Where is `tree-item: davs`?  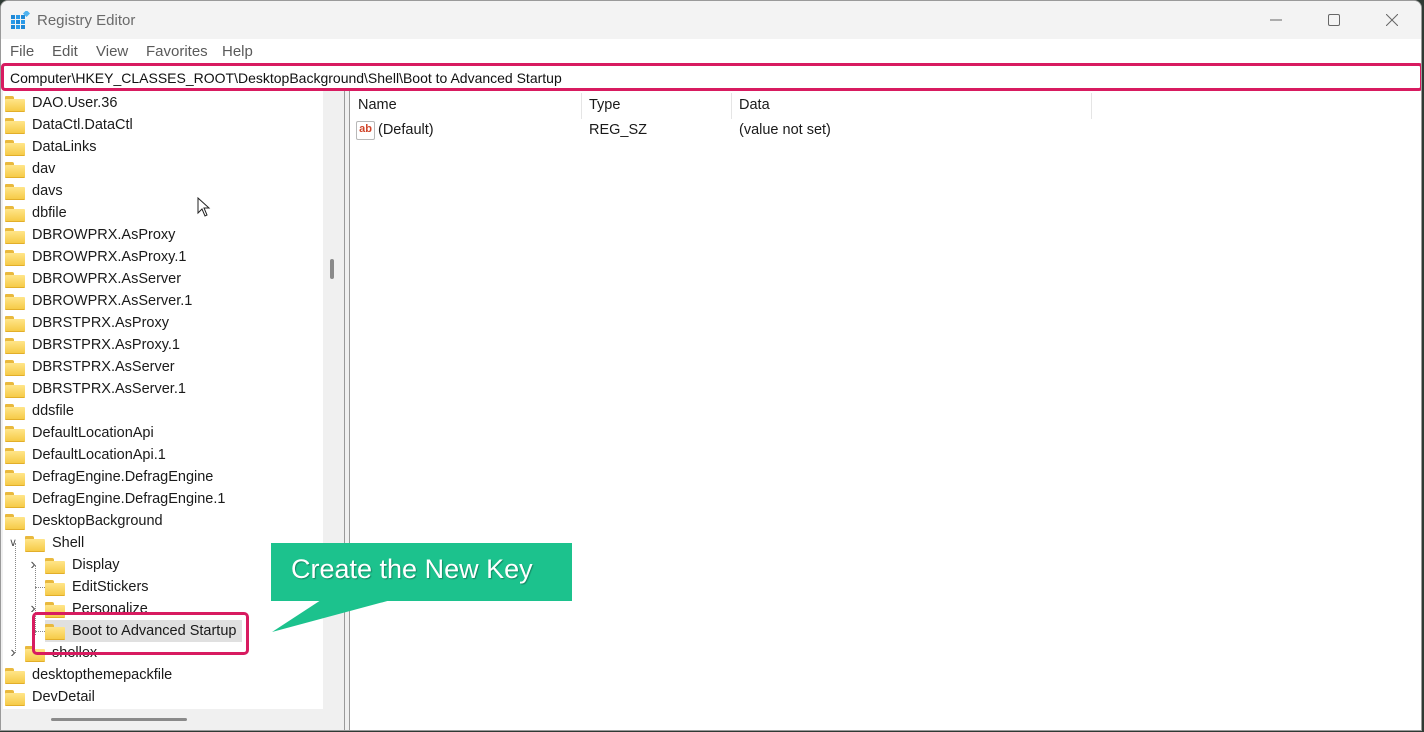
tree-item: davs is located at coordinates (34, 191).